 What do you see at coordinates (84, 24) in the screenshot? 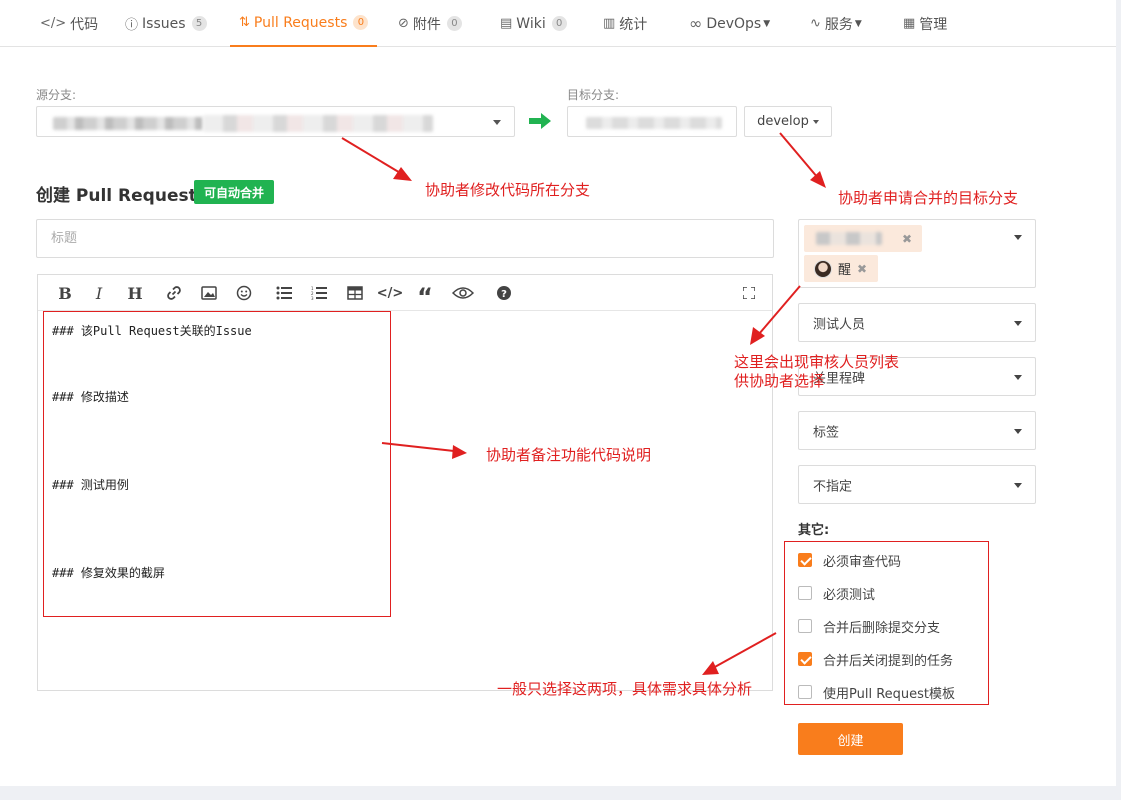
I see `tab-label: 代码` at bounding box center [84, 24].